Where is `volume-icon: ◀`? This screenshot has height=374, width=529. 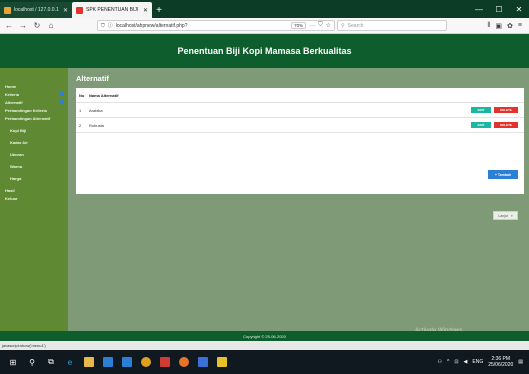 volume-icon: ◀ is located at coordinates (466, 362).